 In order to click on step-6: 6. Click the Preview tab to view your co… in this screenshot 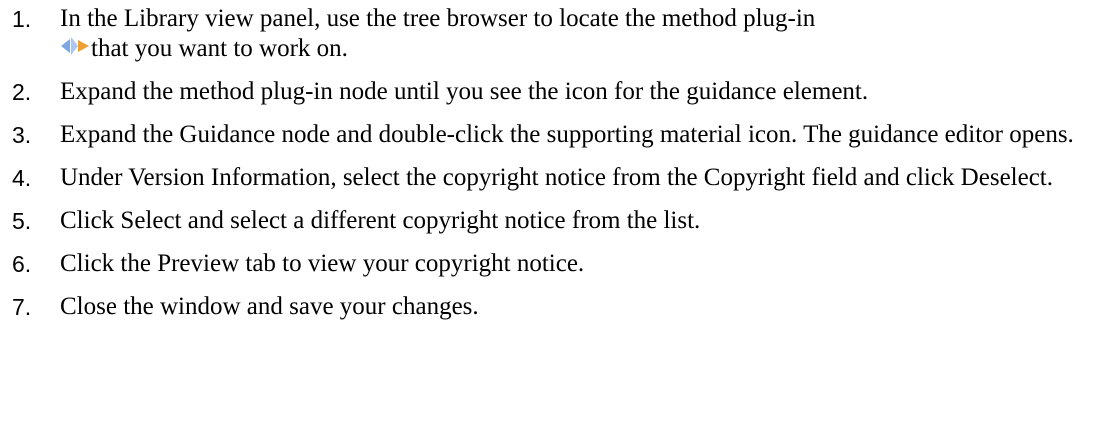, I will do `click(549, 264)`.